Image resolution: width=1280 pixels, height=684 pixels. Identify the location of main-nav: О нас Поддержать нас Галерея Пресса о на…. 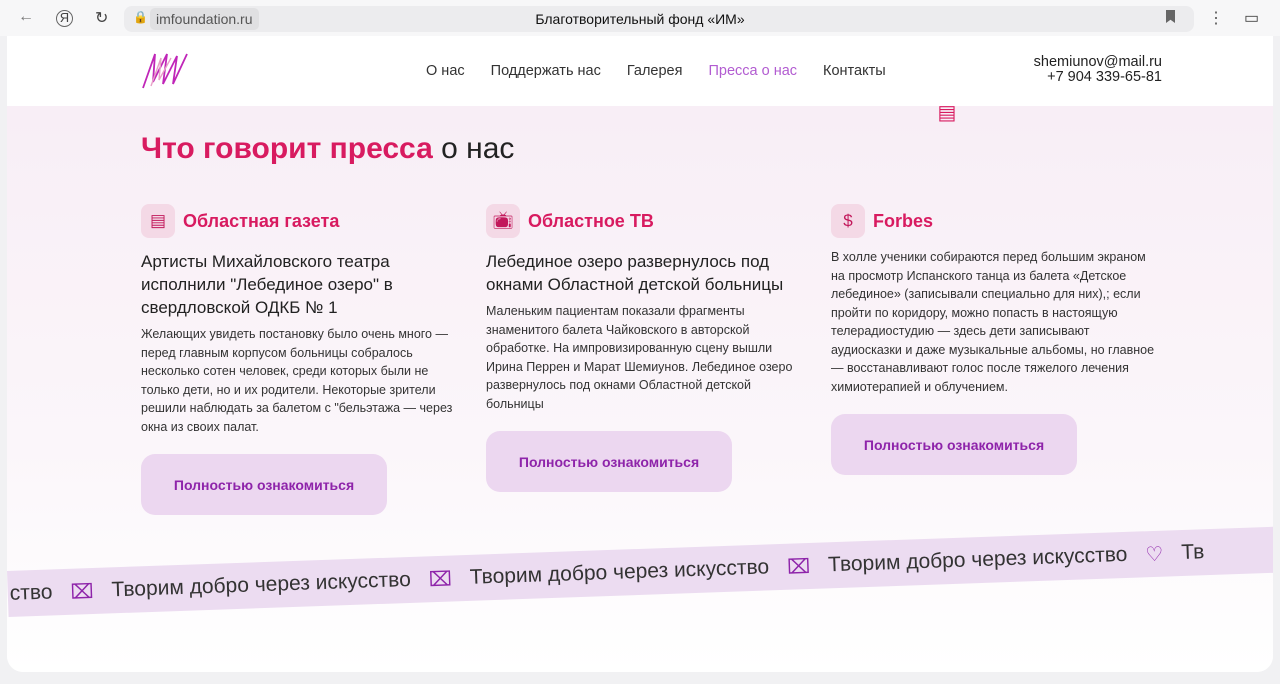
(656, 71).